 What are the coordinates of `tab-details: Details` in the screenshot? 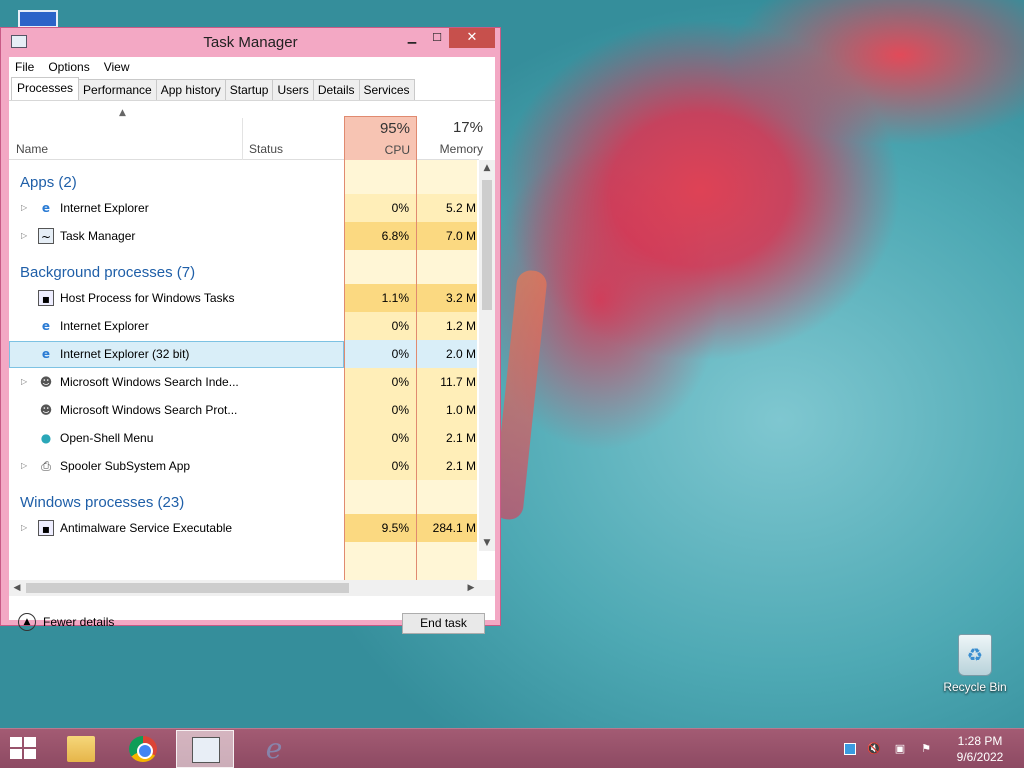 It's located at (336, 89).